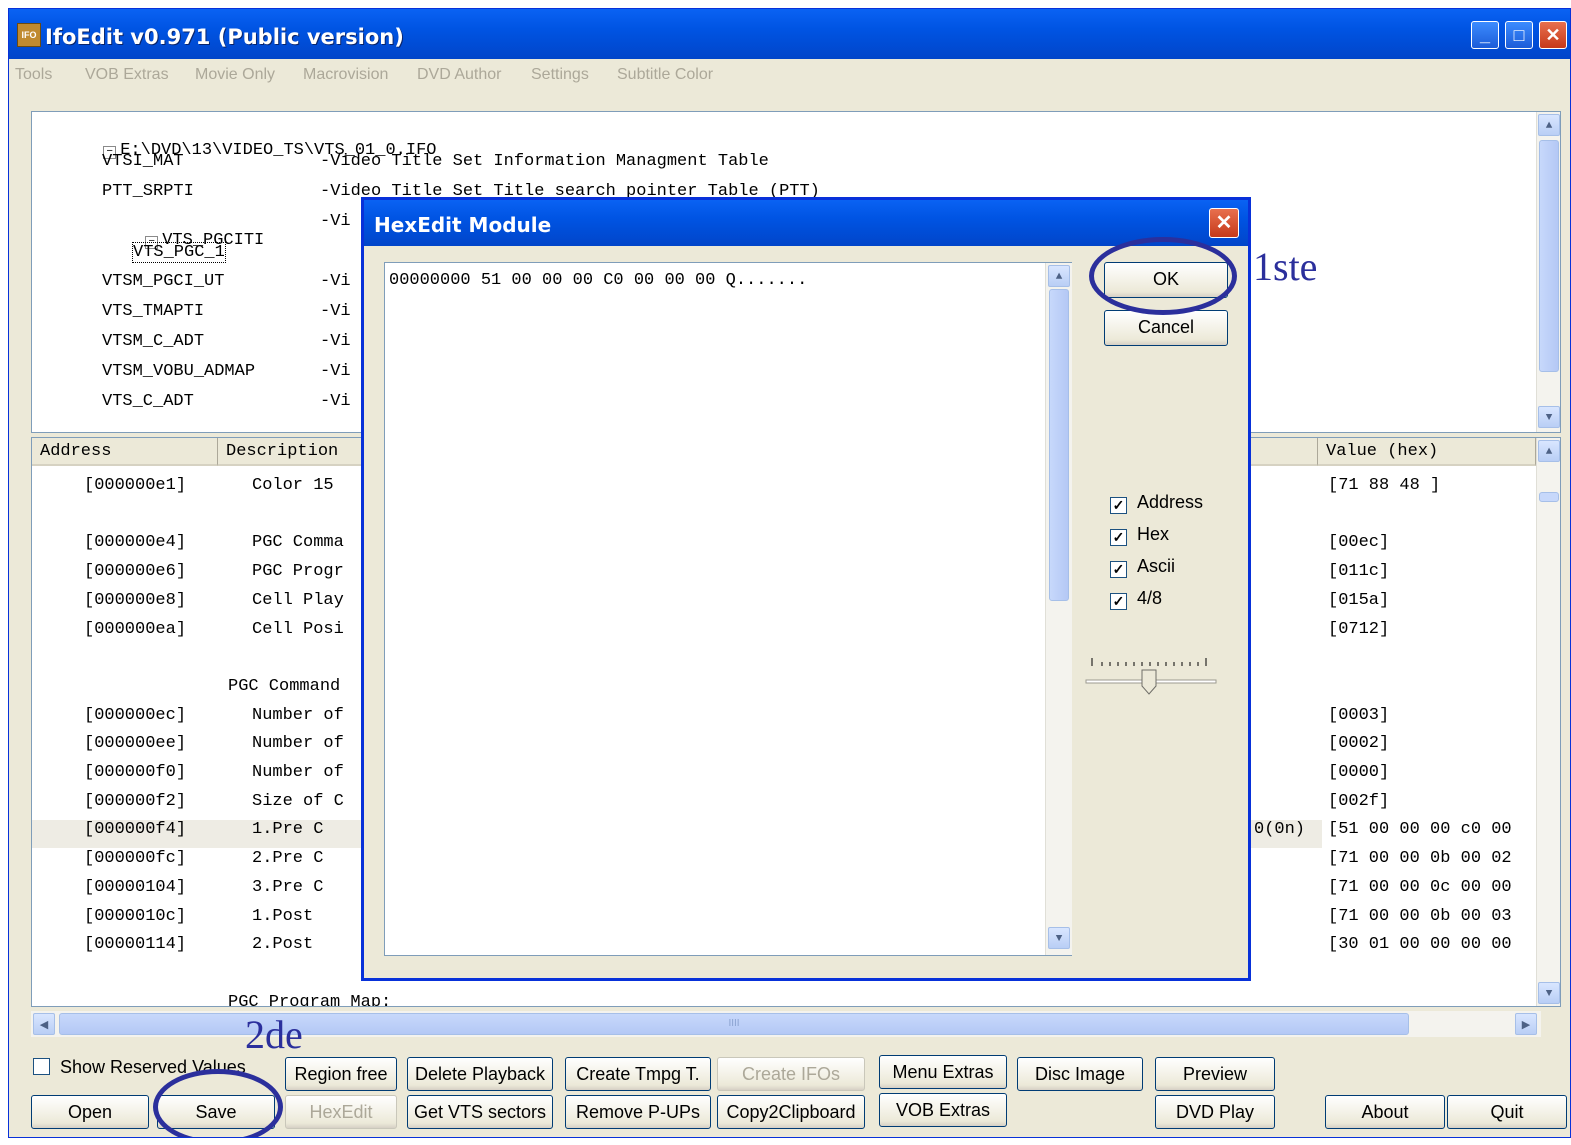 The image size is (1571, 1145). Describe the element at coordinates (1058, 609) in the screenshot. I see `hex-vertical-scrollbar: ▲ ▼` at that location.